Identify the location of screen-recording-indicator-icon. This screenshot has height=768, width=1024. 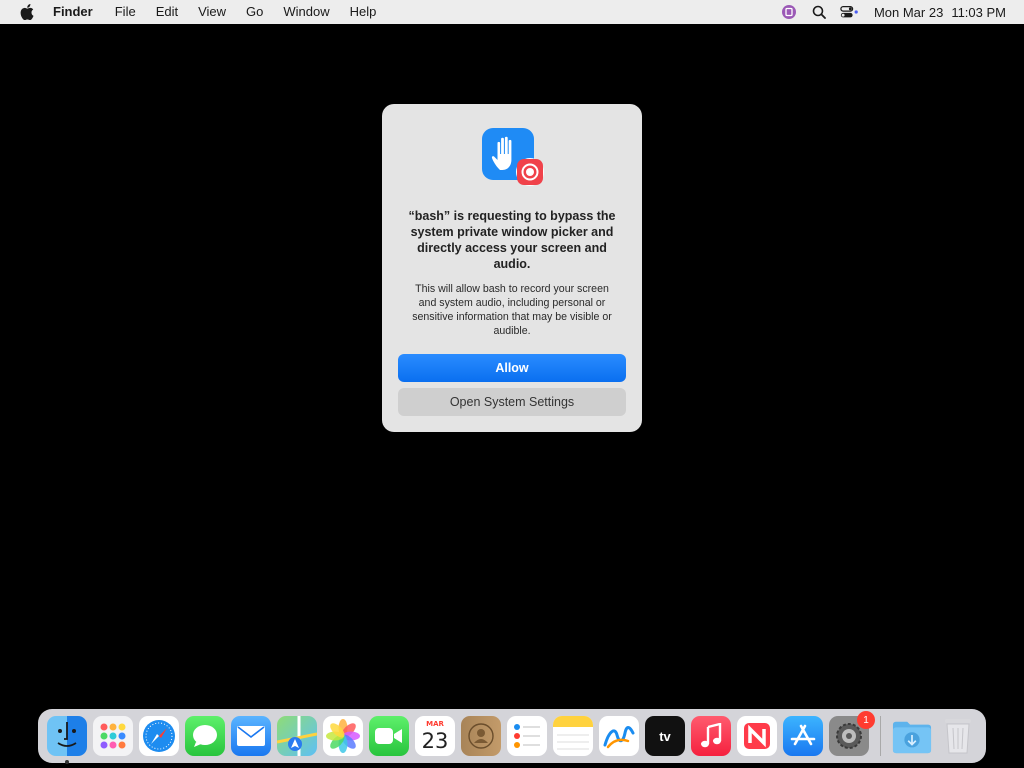
(789, 12).